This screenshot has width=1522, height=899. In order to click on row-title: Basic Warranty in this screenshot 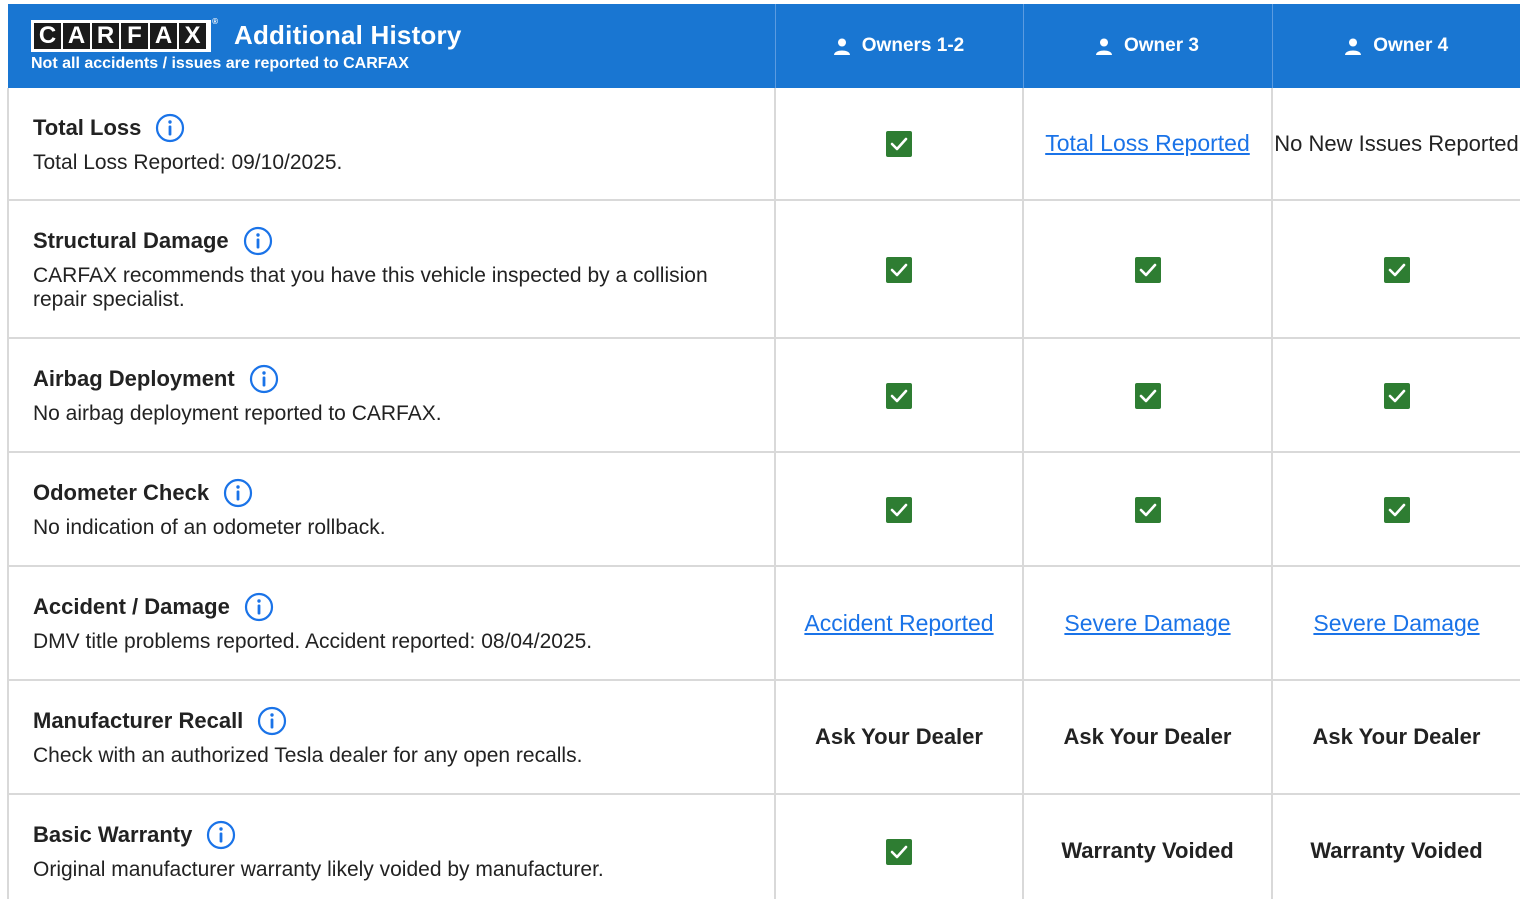, I will do `click(391, 835)`.